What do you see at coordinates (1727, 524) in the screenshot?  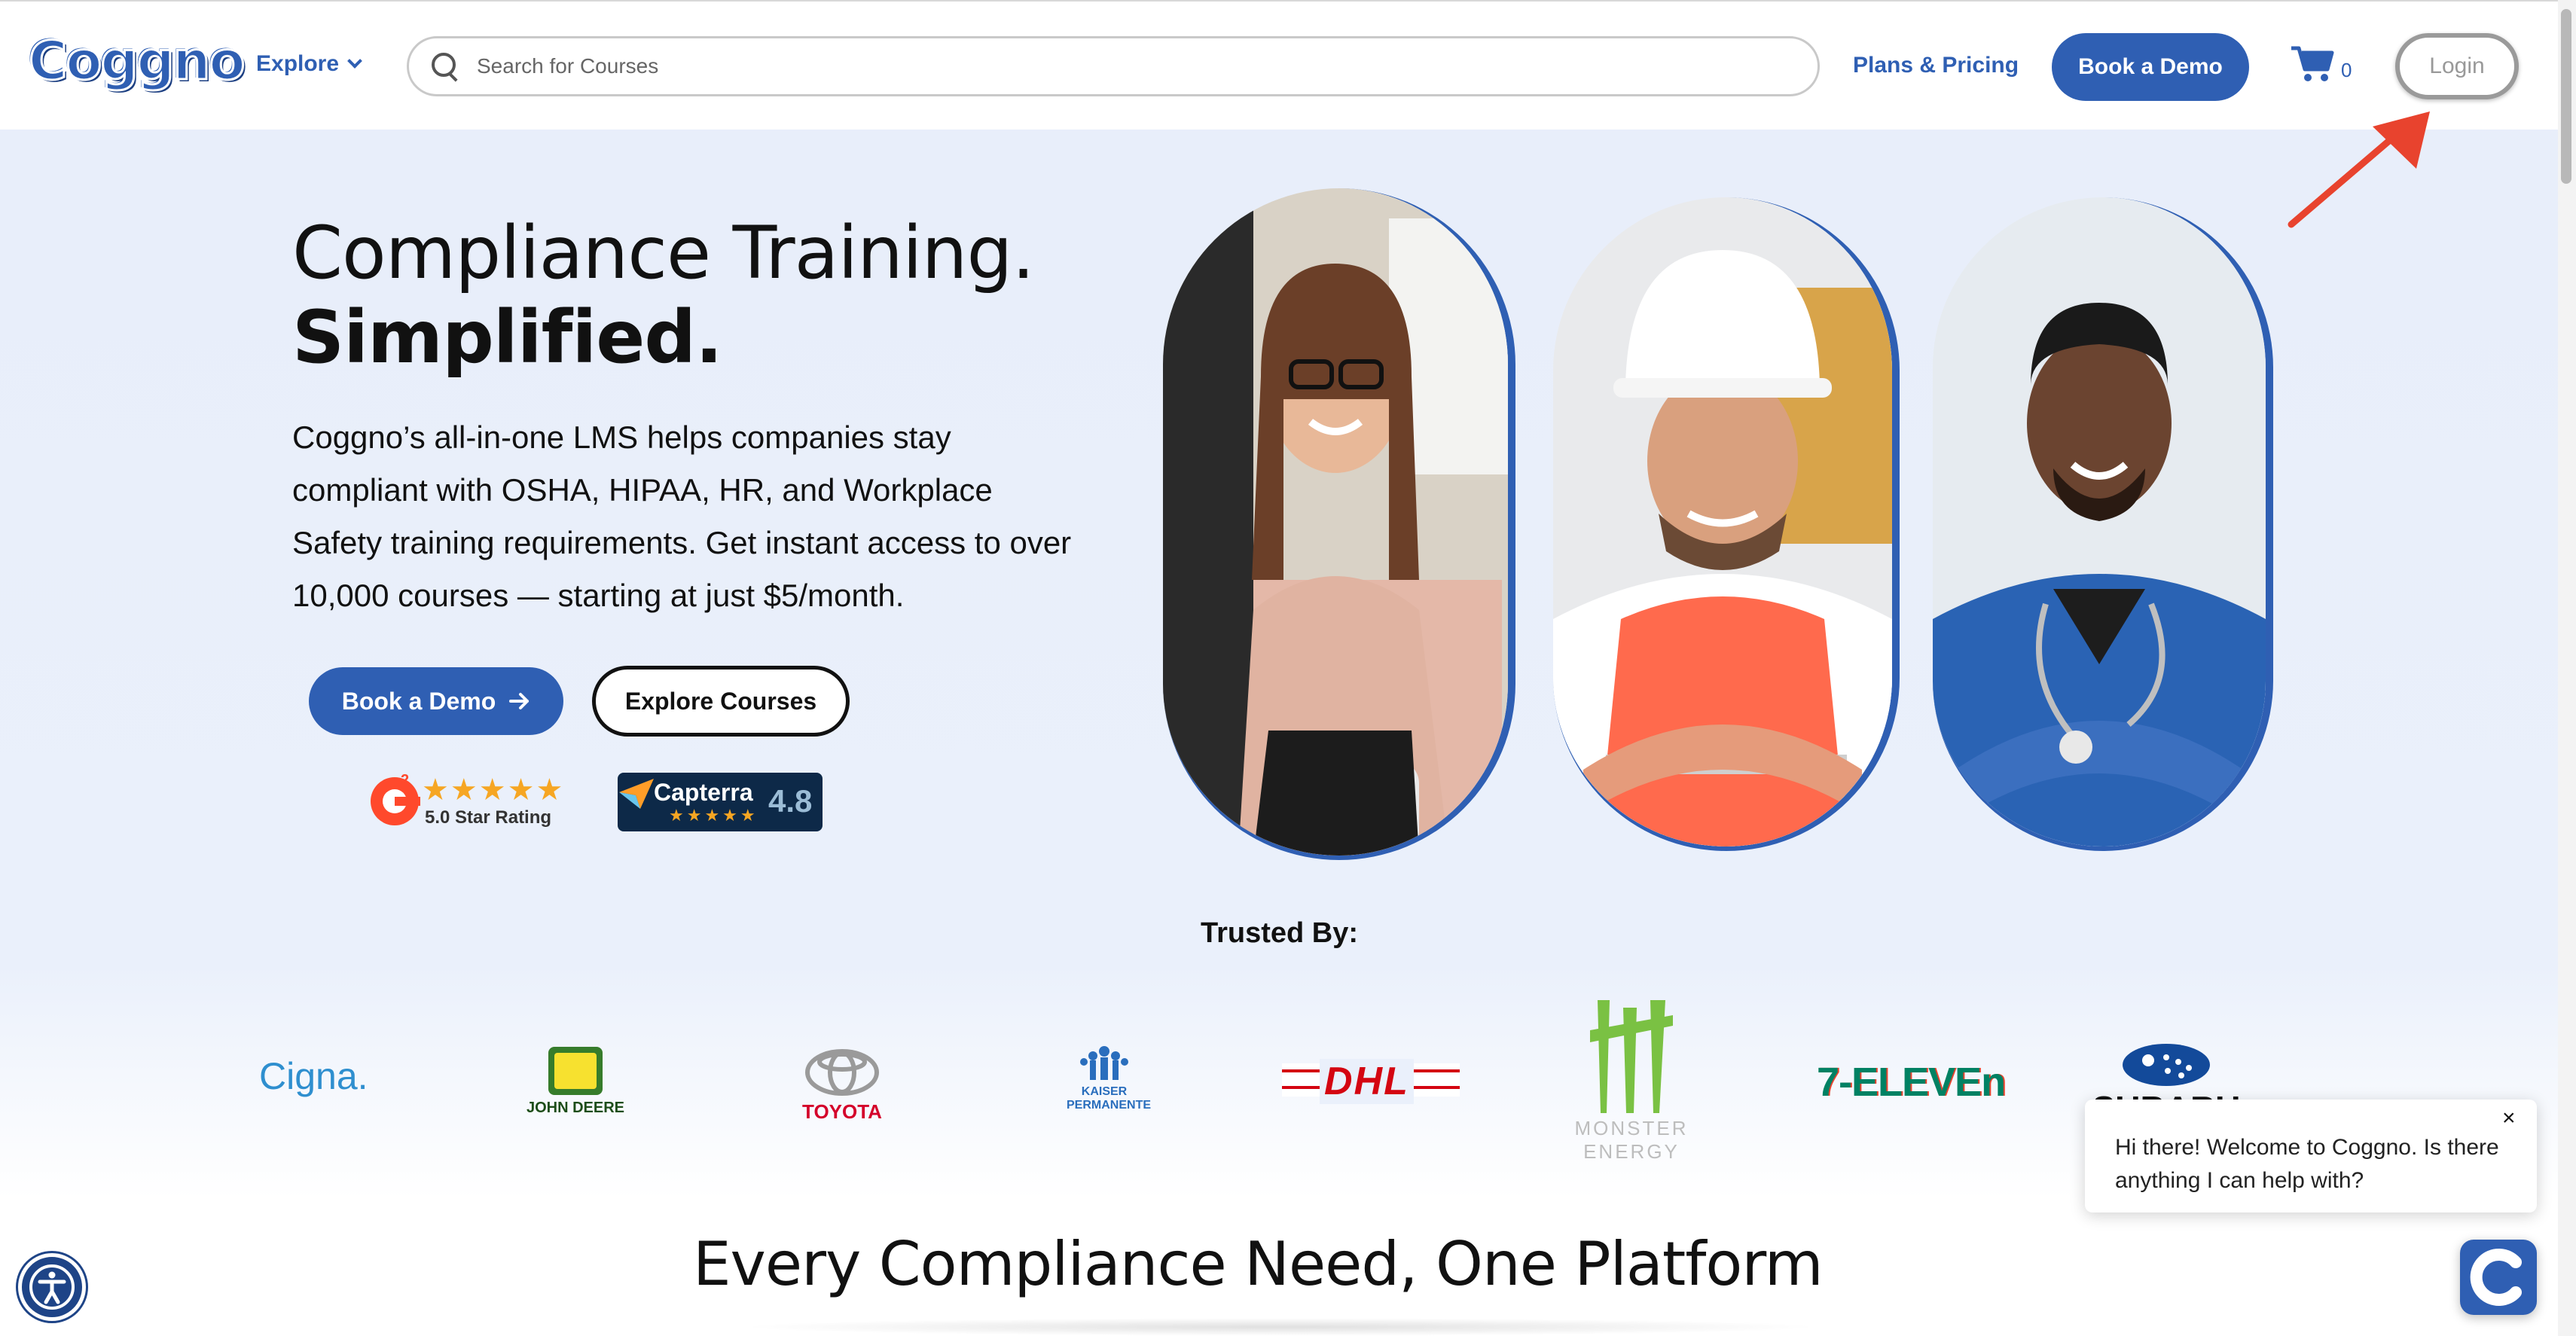 I see `hero-photo-worker` at bounding box center [1727, 524].